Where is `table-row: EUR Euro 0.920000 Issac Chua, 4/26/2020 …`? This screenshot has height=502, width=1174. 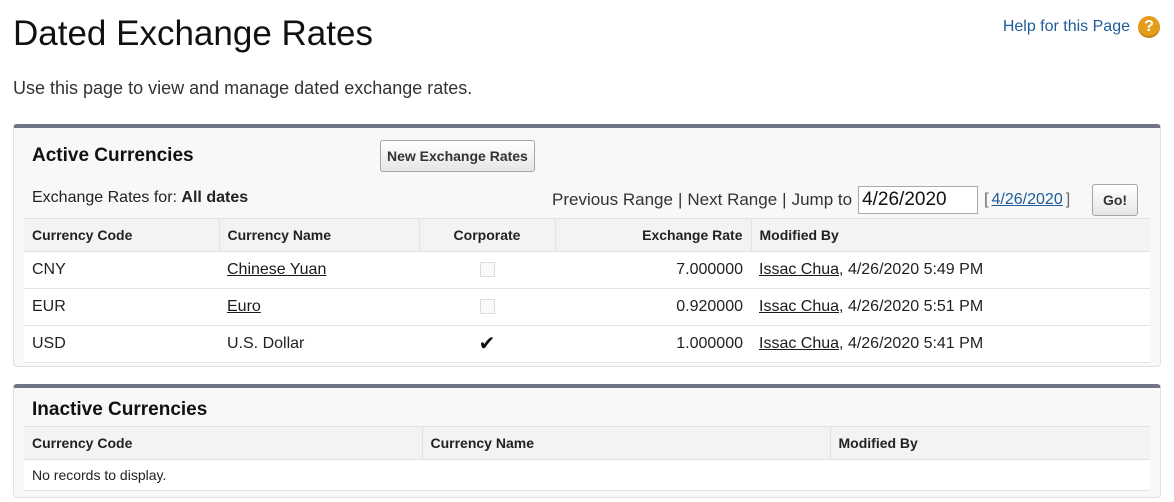
table-row: EUR Euro 0.920000 Issac Chua, 4/26/2020 … is located at coordinates (587, 307).